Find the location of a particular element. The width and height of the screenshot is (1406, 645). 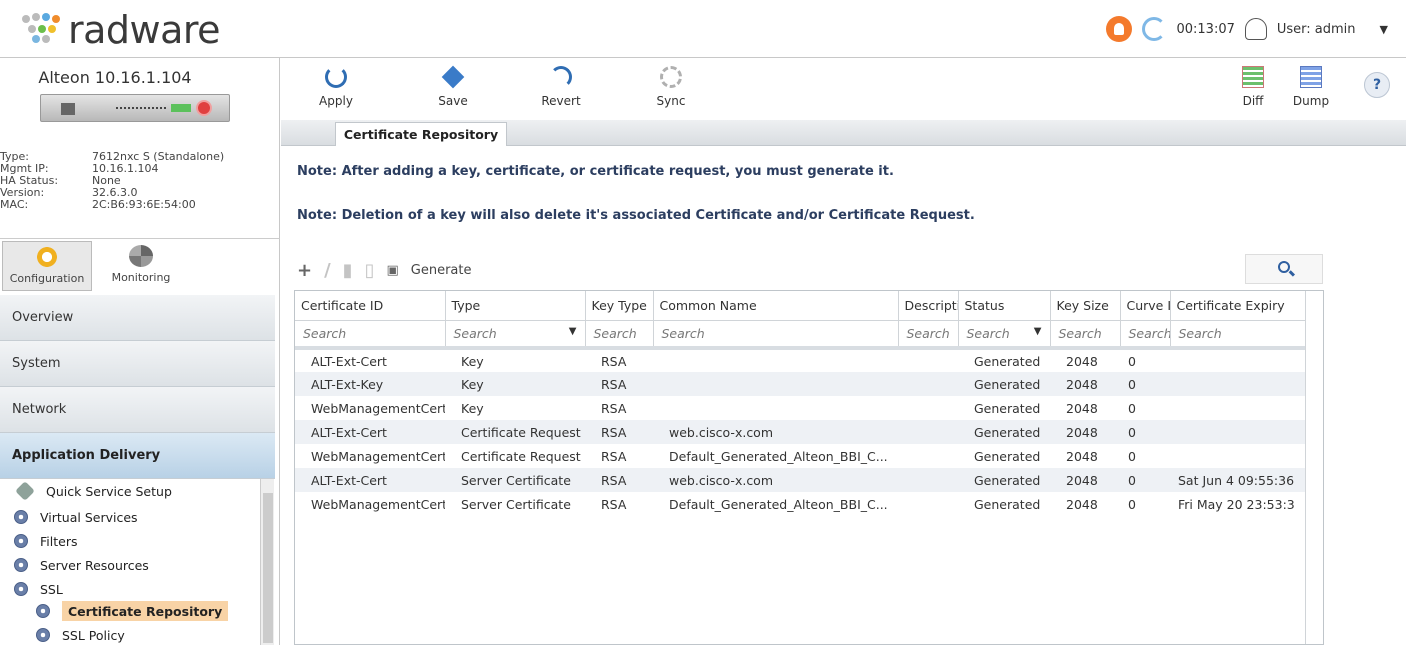

tab-strip: Certificate Repository is located at coordinates (843, 133).